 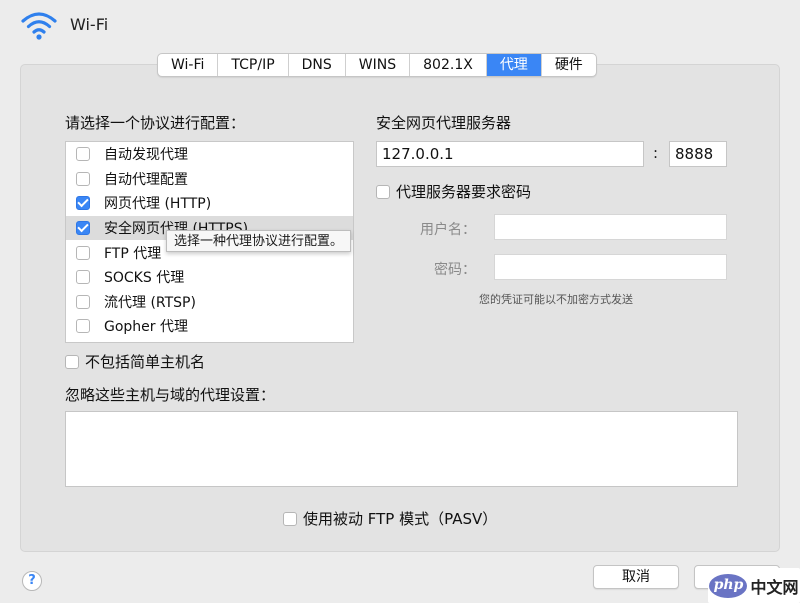 What do you see at coordinates (39, 26) in the screenshot?
I see `wifi-icon` at bounding box center [39, 26].